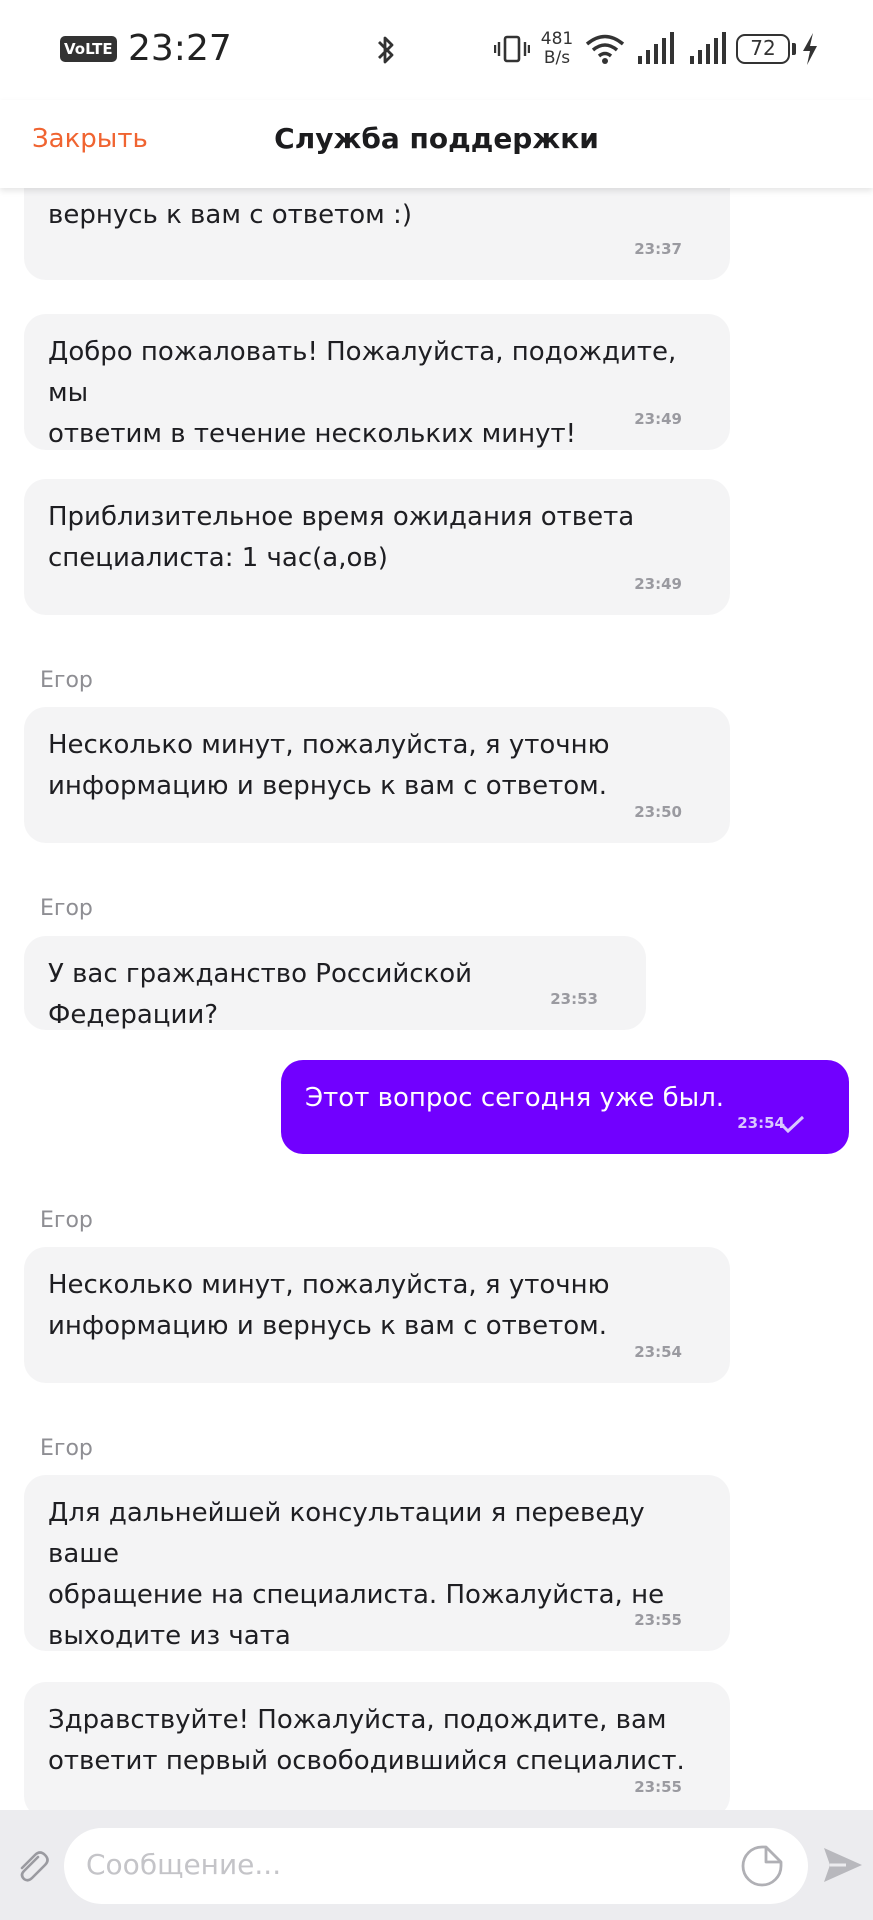 This screenshot has height=1920, width=873. What do you see at coordinates (658, 249) in the screenshot?
I see `message-time: 23:37` at bounding box center [658, 249].